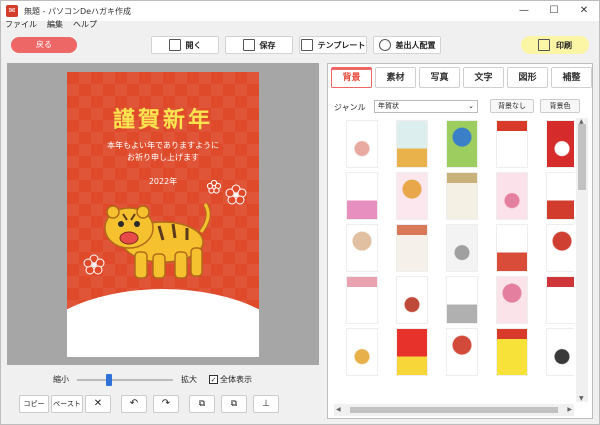 Image resolution: width=600 pixels, height=425 pixels. I want to click on save-button: 保存, so click(259, 45).